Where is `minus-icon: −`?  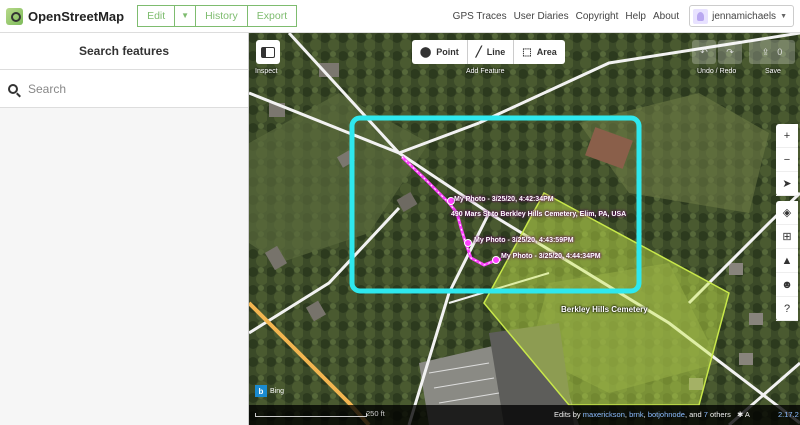 minus-icon: − is located at coordinates (787, 159).